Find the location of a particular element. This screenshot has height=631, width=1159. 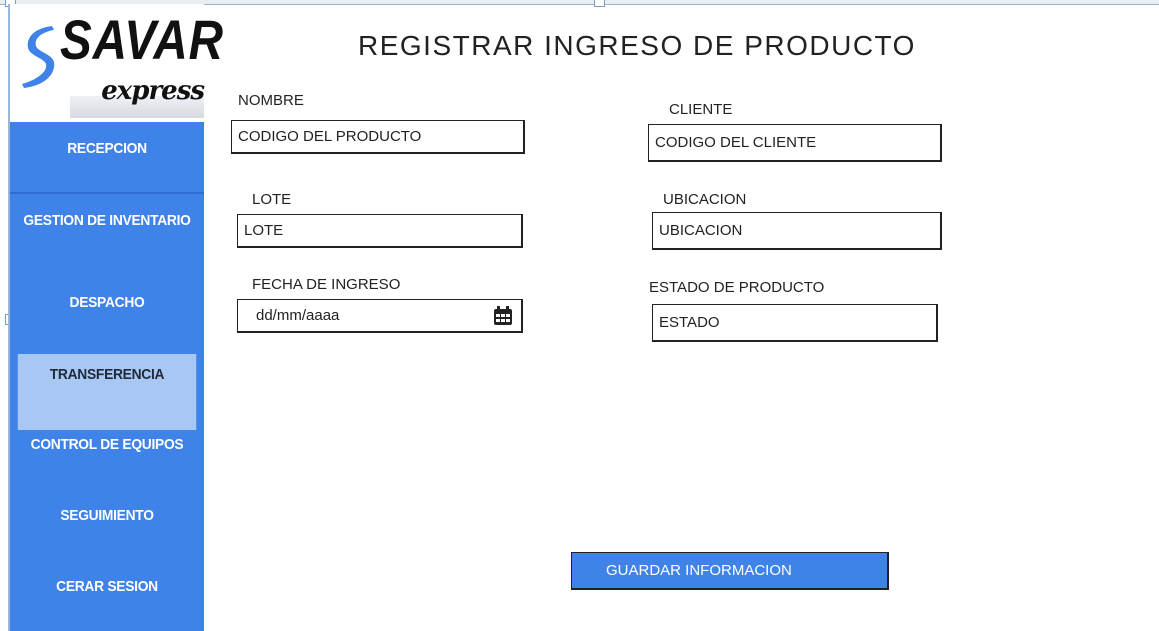

save-button: GUARDAR INFORMACION is located at coordinates (730, 571).